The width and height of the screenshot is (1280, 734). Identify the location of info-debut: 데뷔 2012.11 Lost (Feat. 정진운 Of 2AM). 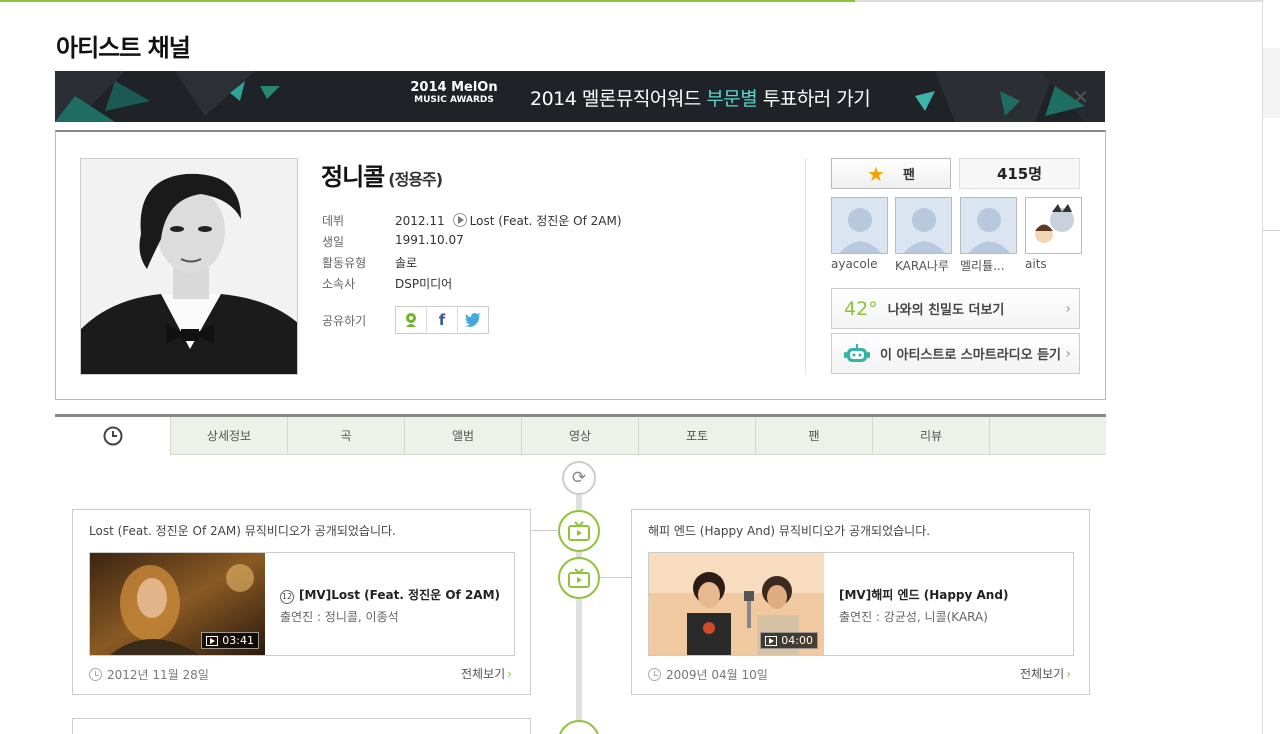
(472, 220).